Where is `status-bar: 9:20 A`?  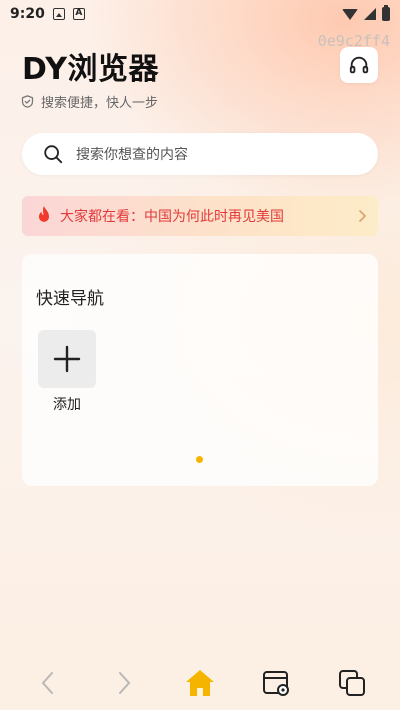 status-bar: 9:20 A is located at coordinates (200, 14).